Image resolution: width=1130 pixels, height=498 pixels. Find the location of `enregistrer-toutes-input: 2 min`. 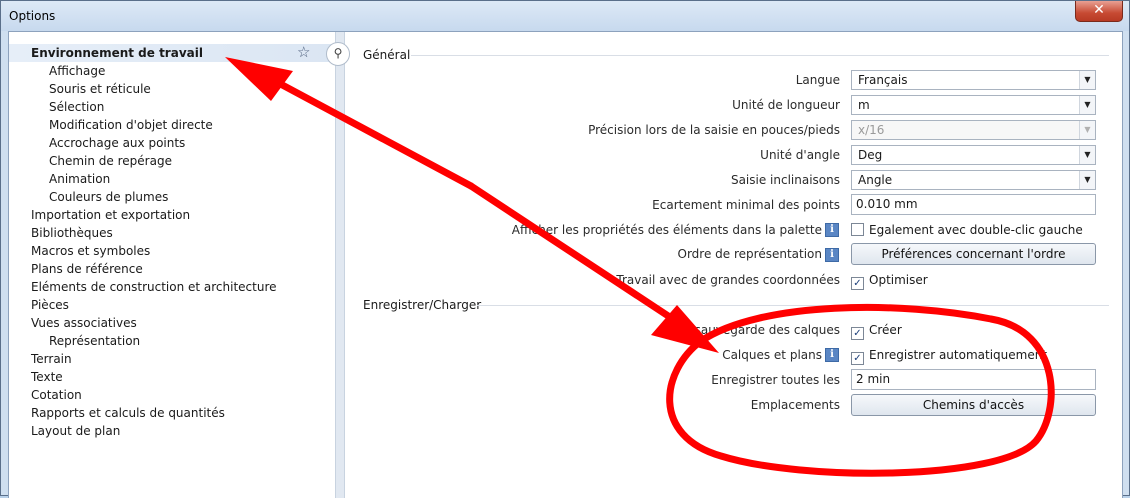

enregistrer-toutes-input: 2 min is located at coordinates (973, 379).